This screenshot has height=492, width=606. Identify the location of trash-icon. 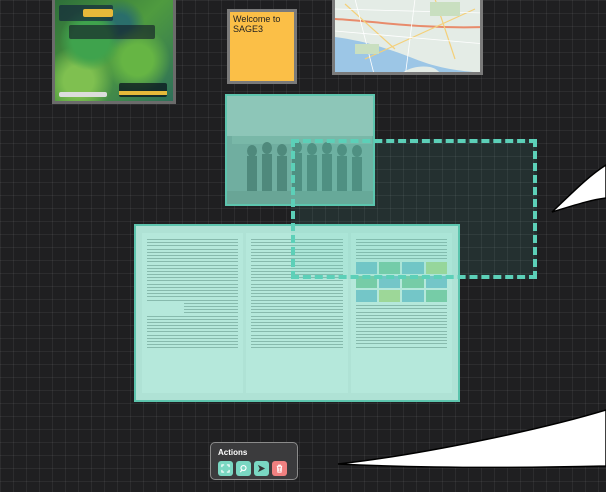
(279, 468).